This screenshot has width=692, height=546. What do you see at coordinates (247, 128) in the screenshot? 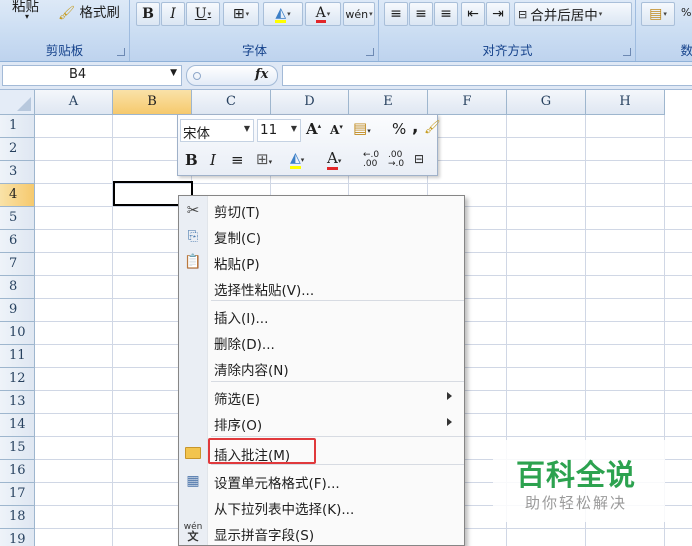
I see `font-name-dropdown-icon: ▼` at bounding box center [247, 128].